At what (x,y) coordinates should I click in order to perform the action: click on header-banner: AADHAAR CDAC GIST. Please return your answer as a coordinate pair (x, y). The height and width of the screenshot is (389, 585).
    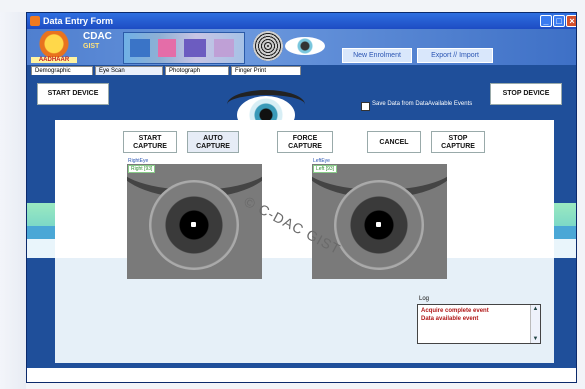
    Looking at the image, I should click on (301, 47).